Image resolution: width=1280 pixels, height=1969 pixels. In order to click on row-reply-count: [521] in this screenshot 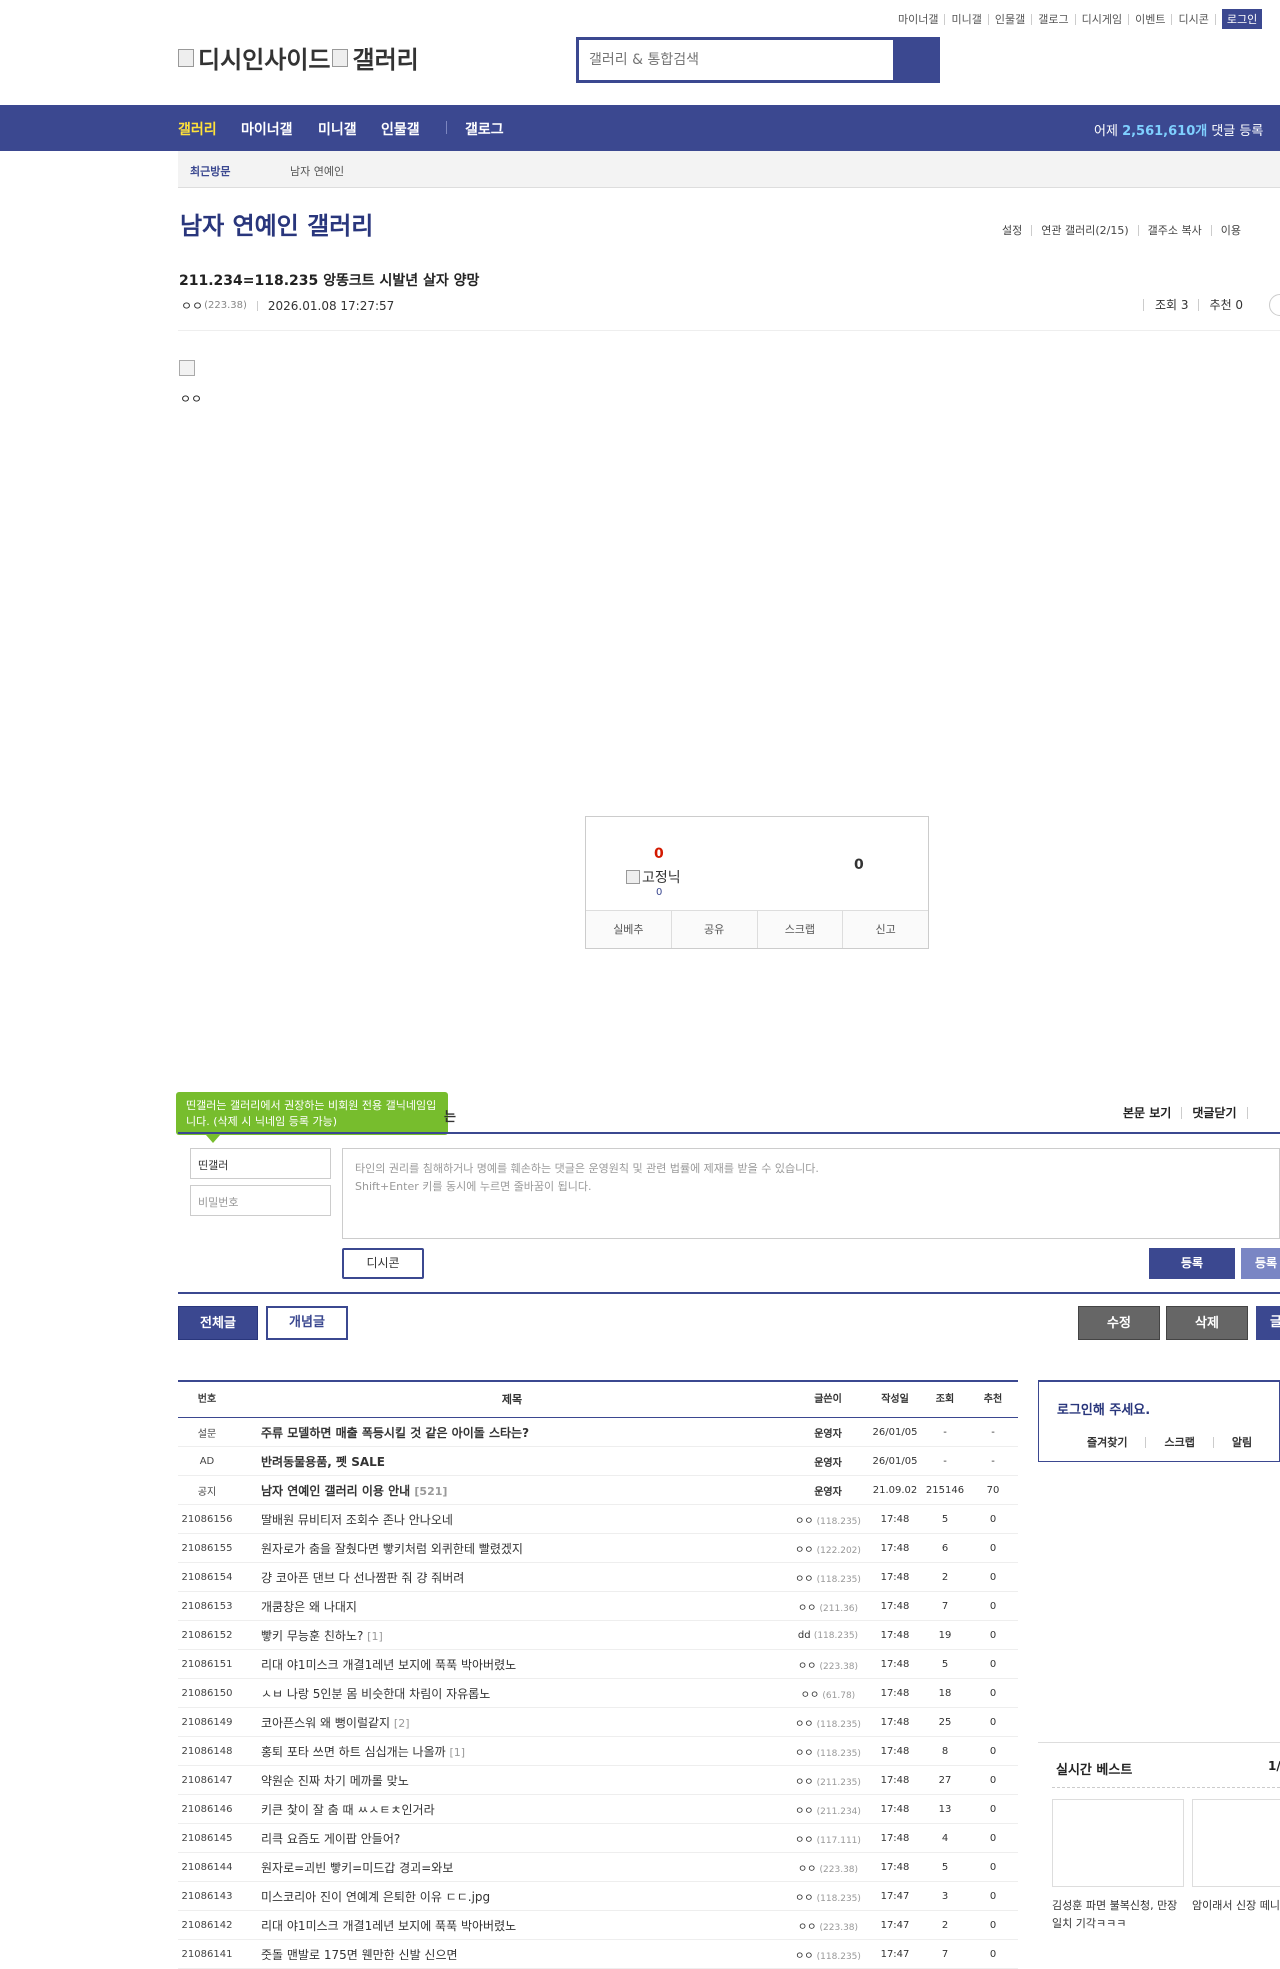, I will do `click(430, 1491)`.